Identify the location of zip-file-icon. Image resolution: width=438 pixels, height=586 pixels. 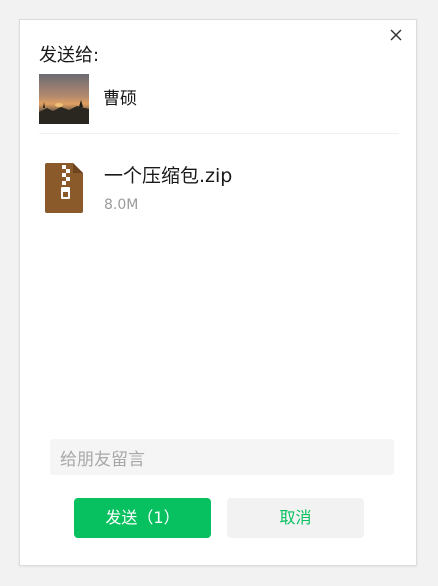
(64, 188).